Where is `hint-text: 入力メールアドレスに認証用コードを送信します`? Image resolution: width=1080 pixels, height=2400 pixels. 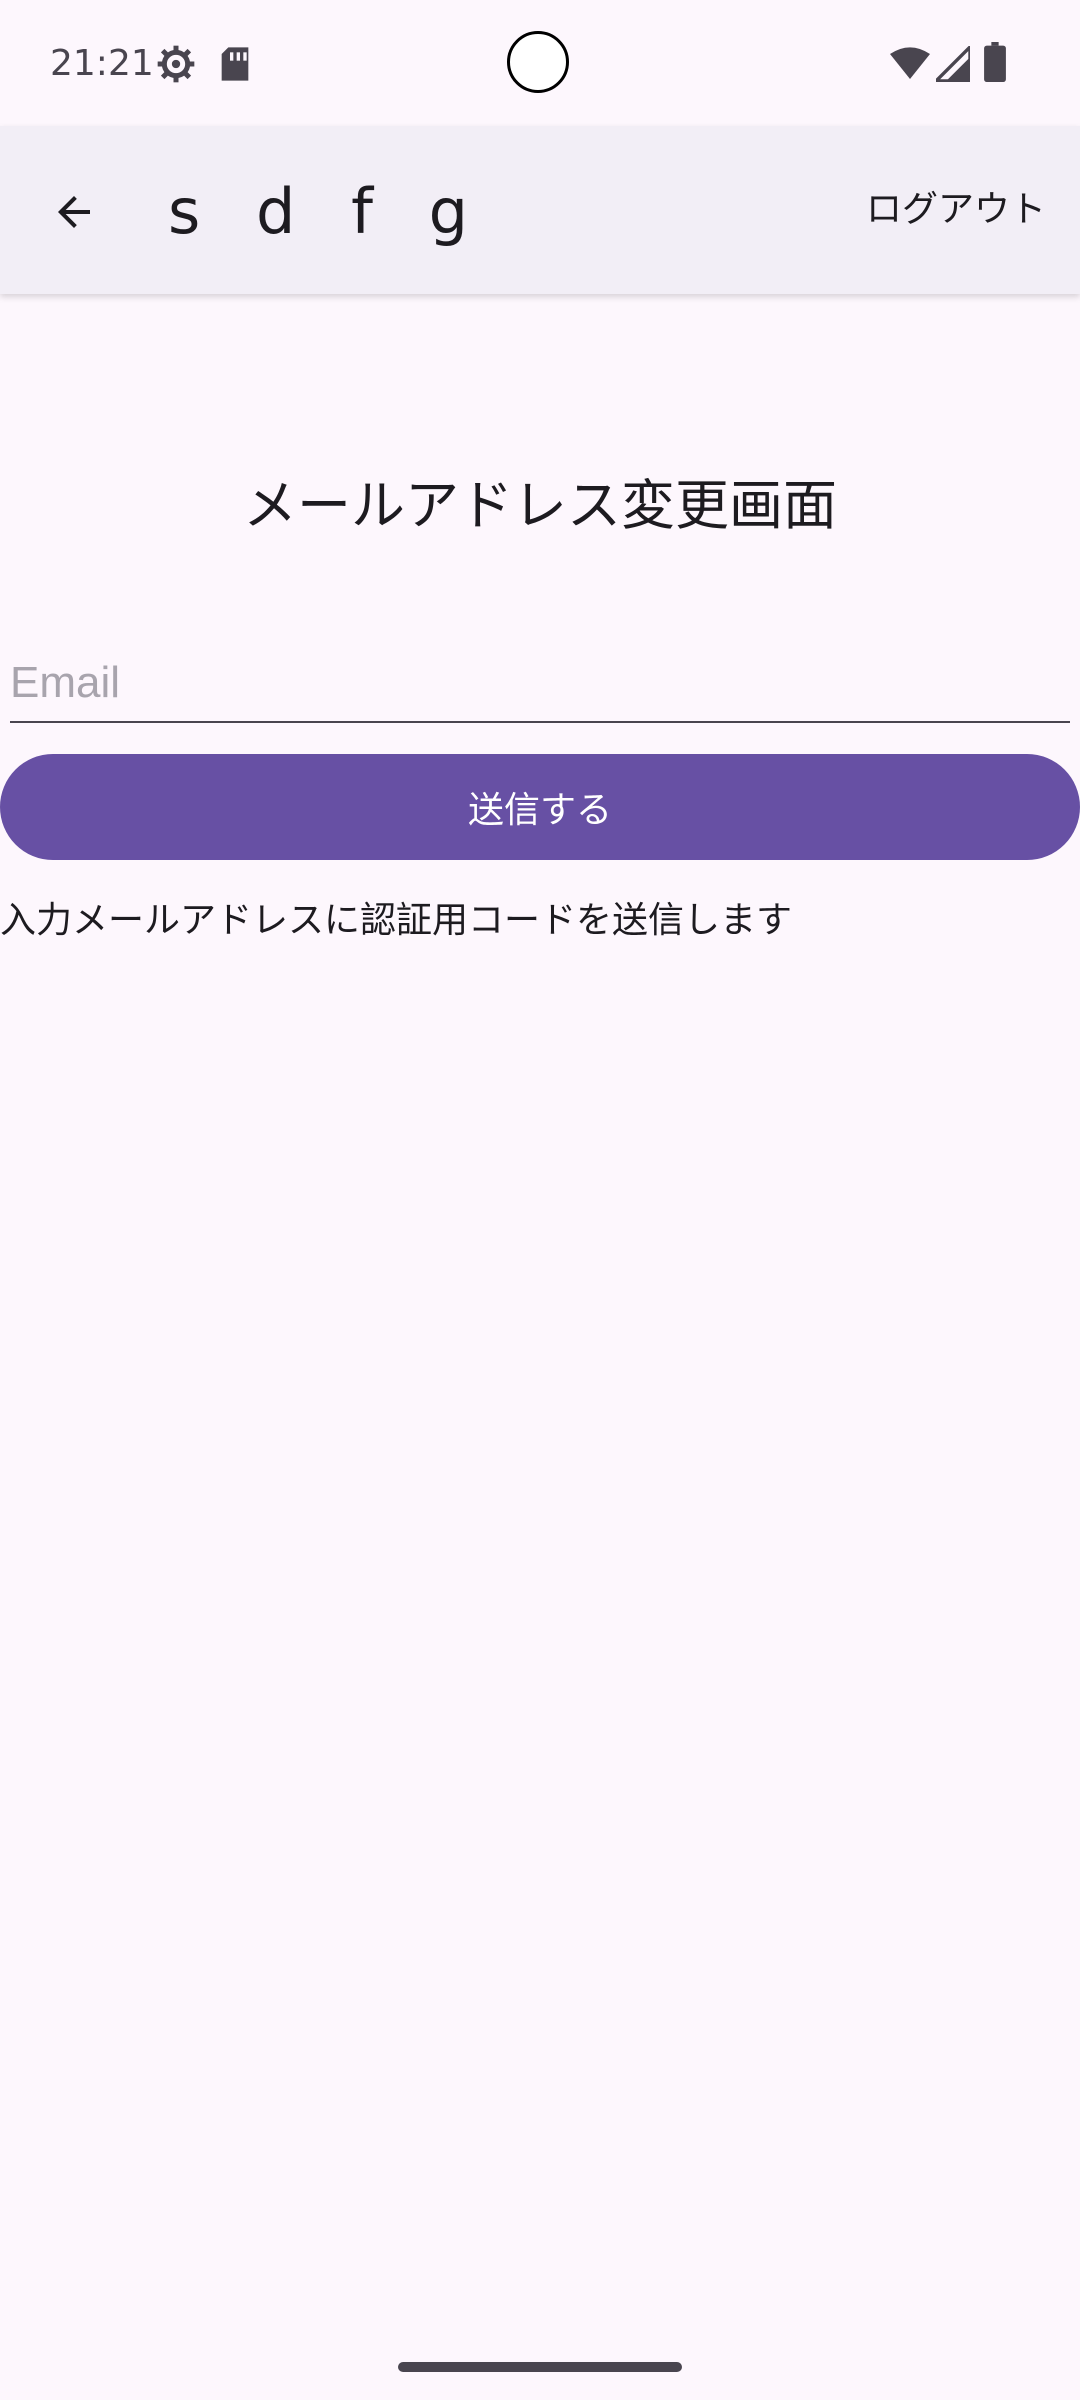 hint-text: 入力メールアドレスに認証用コードを送信します is located at coordinates (396, 920).